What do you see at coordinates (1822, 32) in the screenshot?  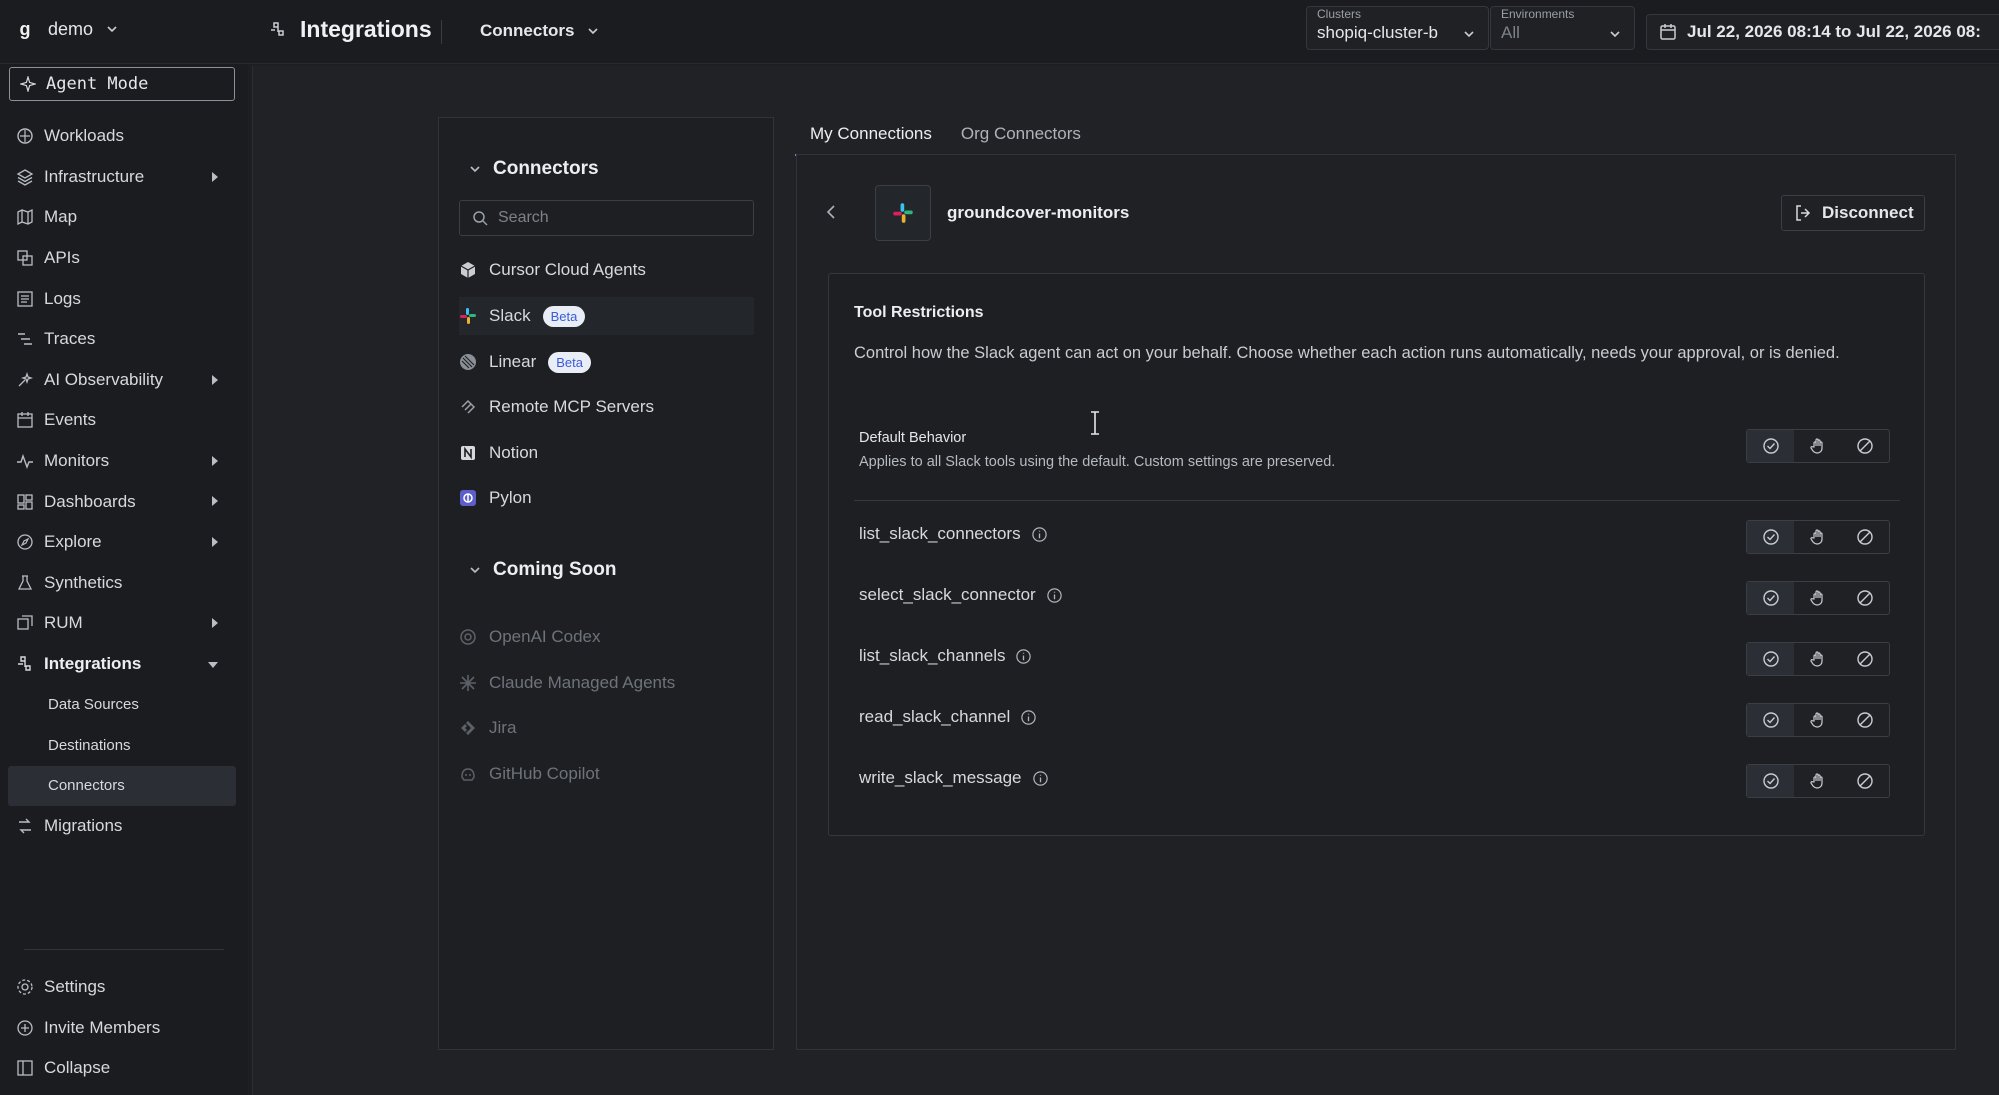 I see `date-range-picker: Jul 22, 2026 08:14 to Jul 22, 2026 08:` at bounding box center [1822, 32].